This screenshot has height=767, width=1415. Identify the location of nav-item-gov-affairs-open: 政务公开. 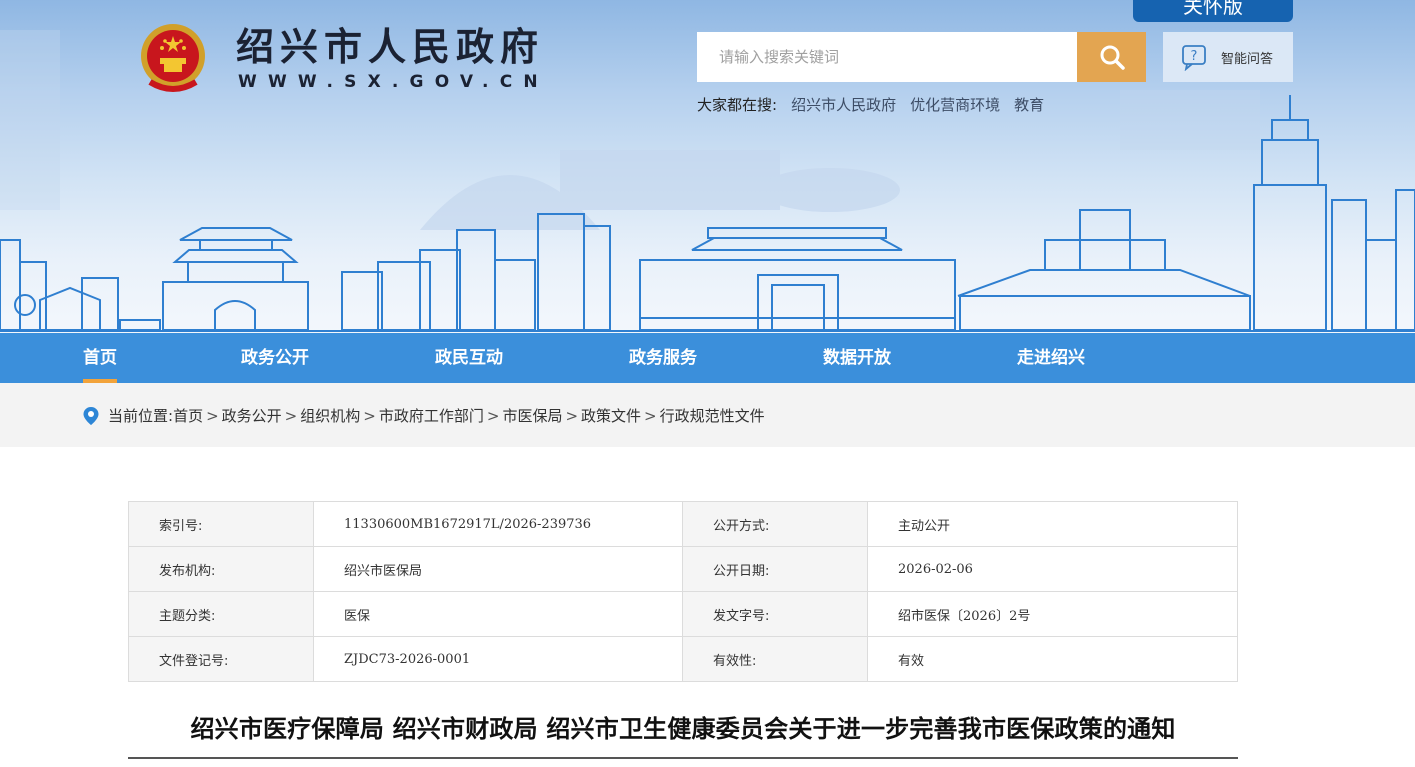
(275, 358).